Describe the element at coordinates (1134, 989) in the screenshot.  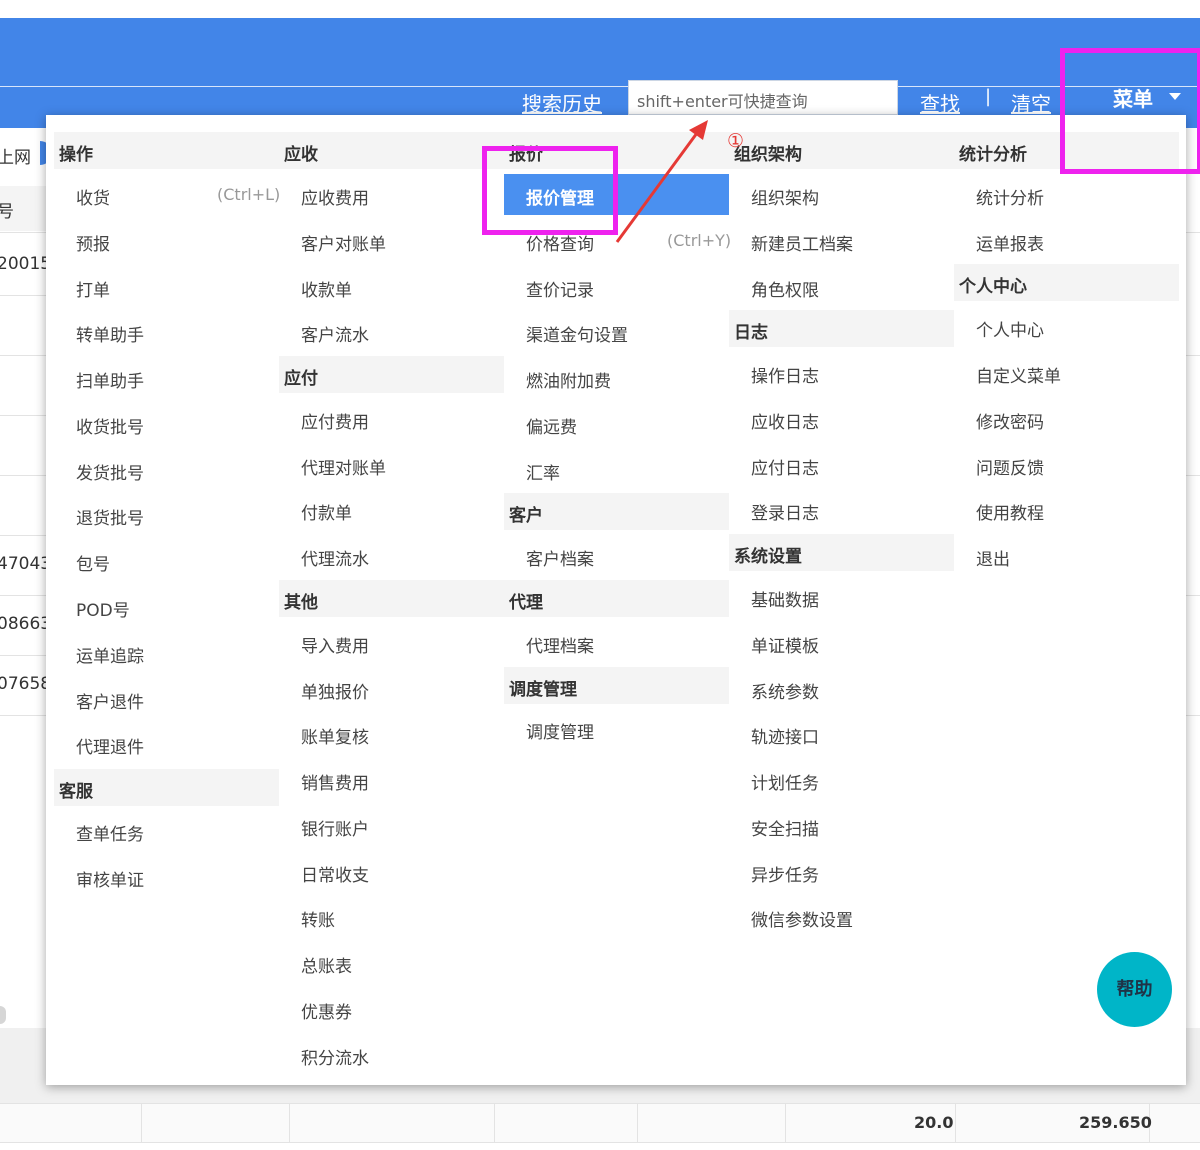
I see `help-button: 帮助` at that location.